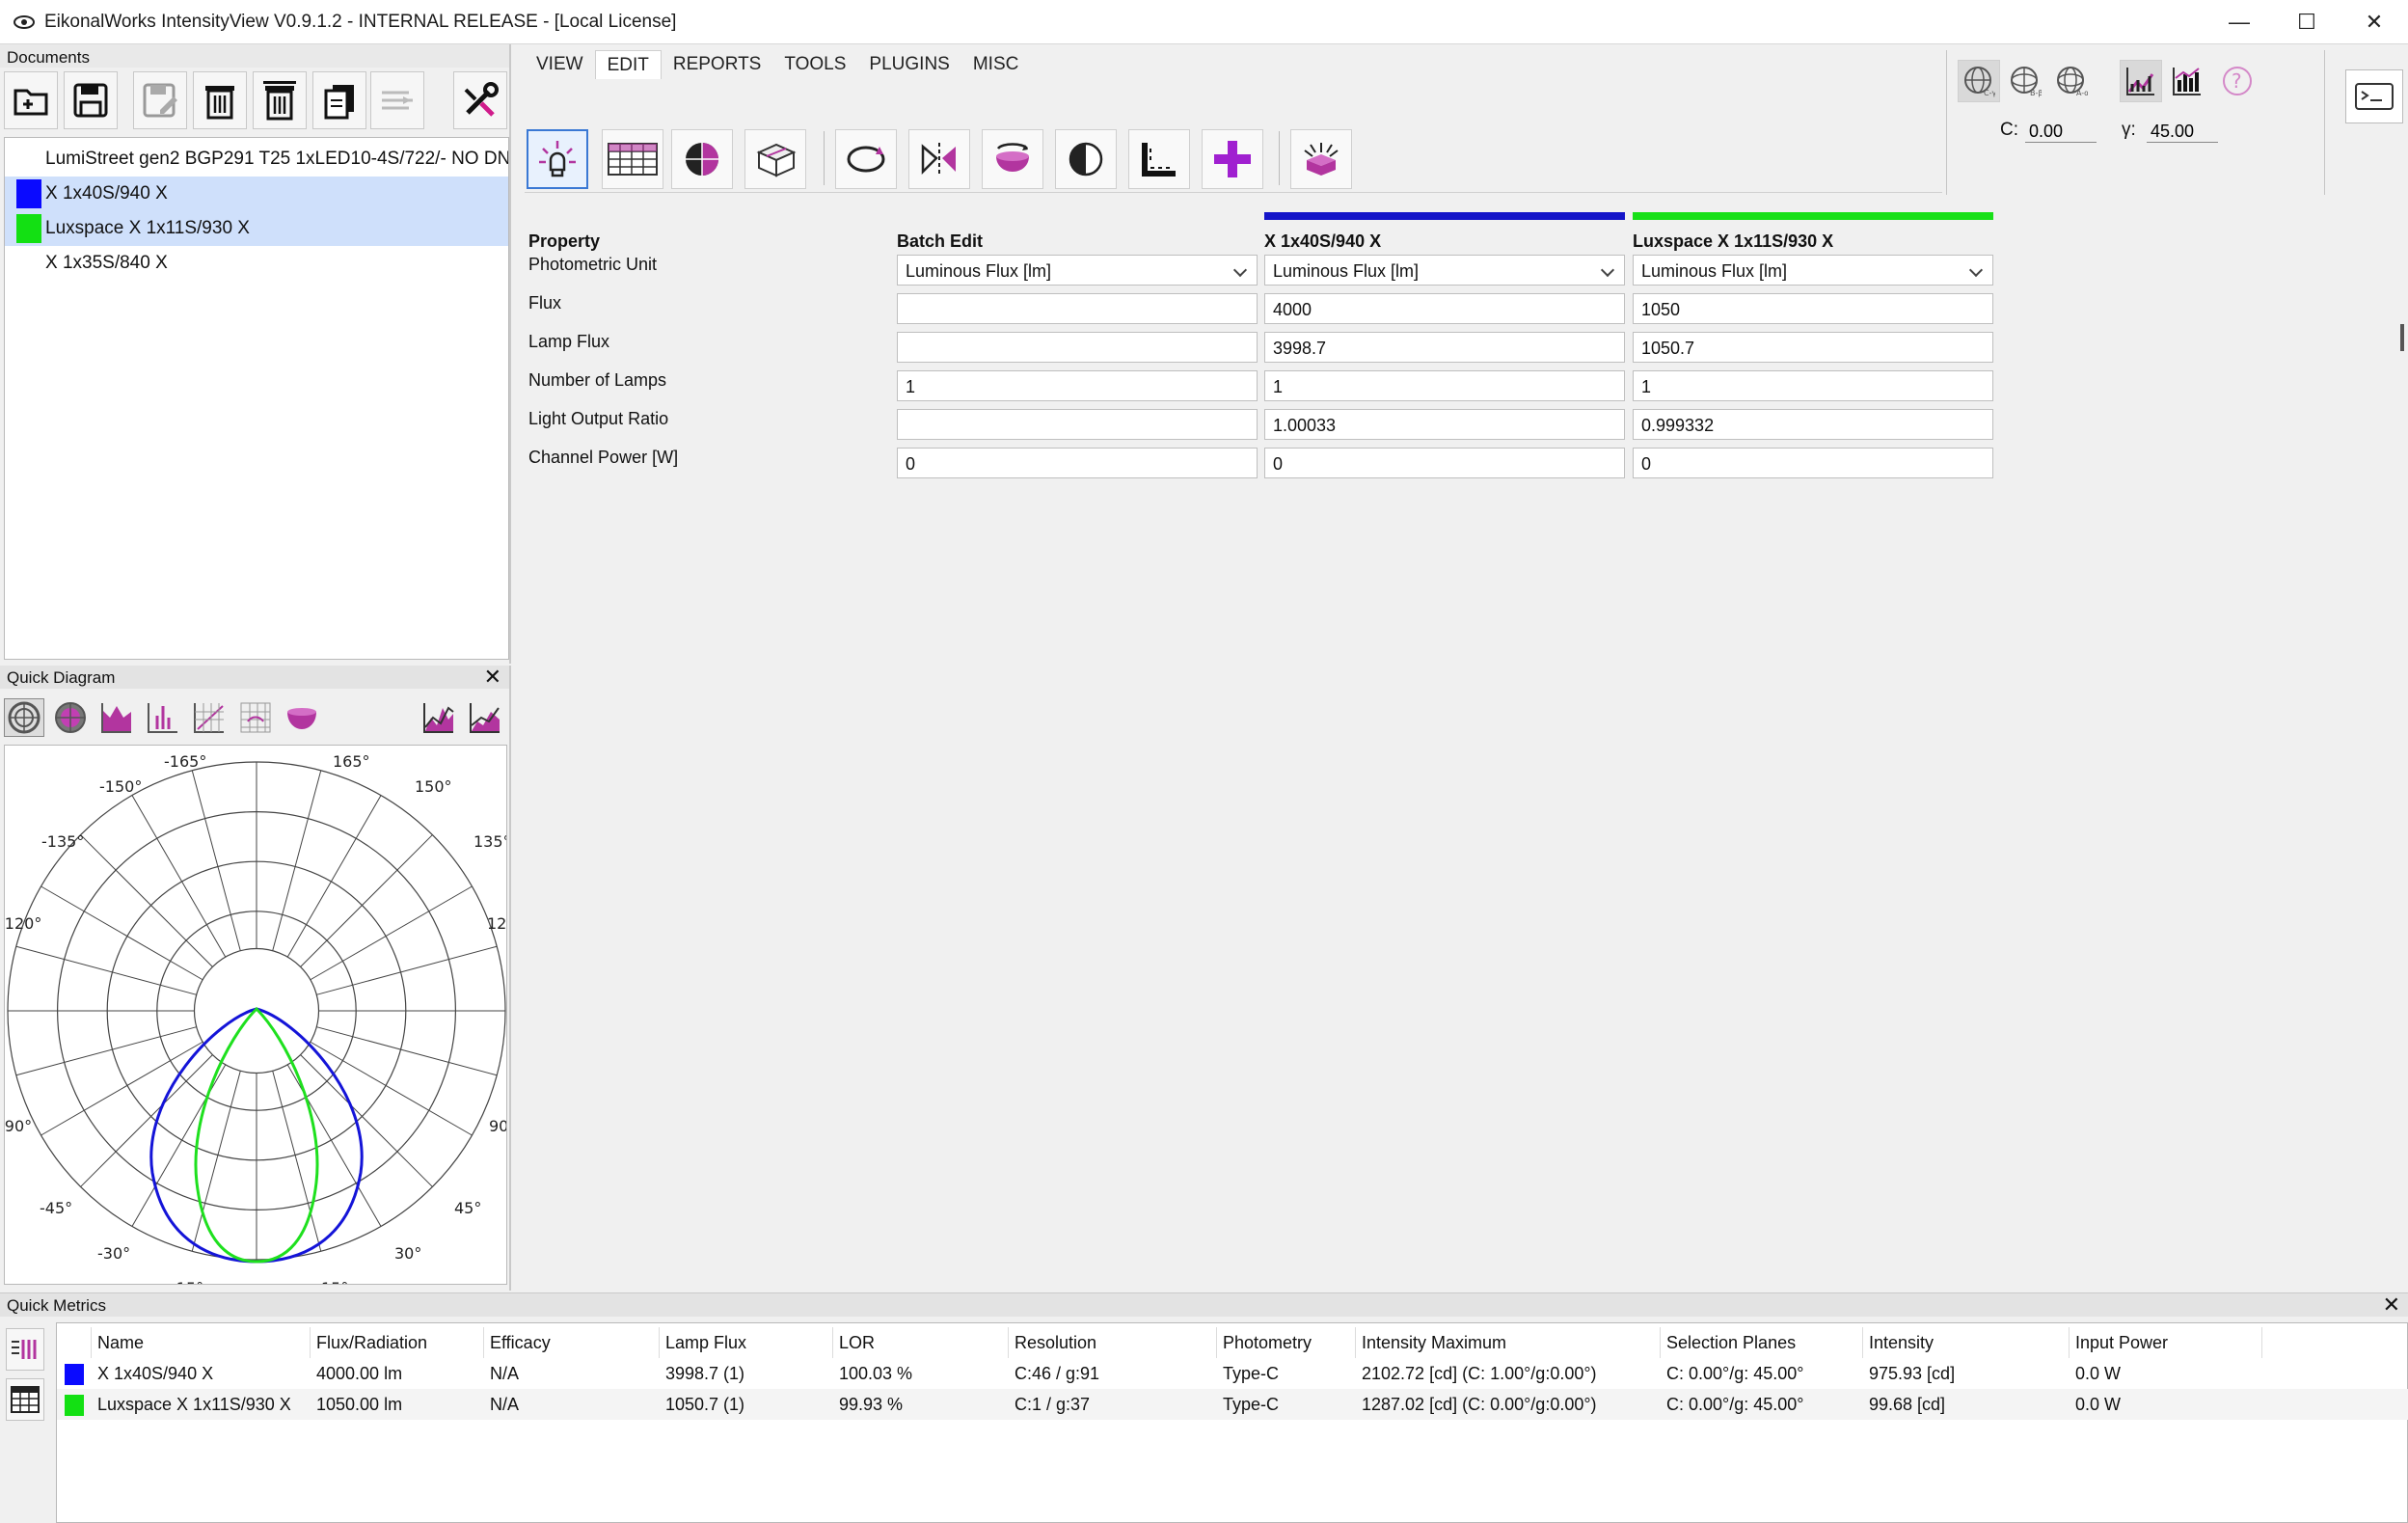 The width and height of the screenshot is (2408, 1523). What do you see at coordinates (256, 263) in the screenshot?
I see `document-item: X 1x35S/840 X` at bounding box center [256, 263].